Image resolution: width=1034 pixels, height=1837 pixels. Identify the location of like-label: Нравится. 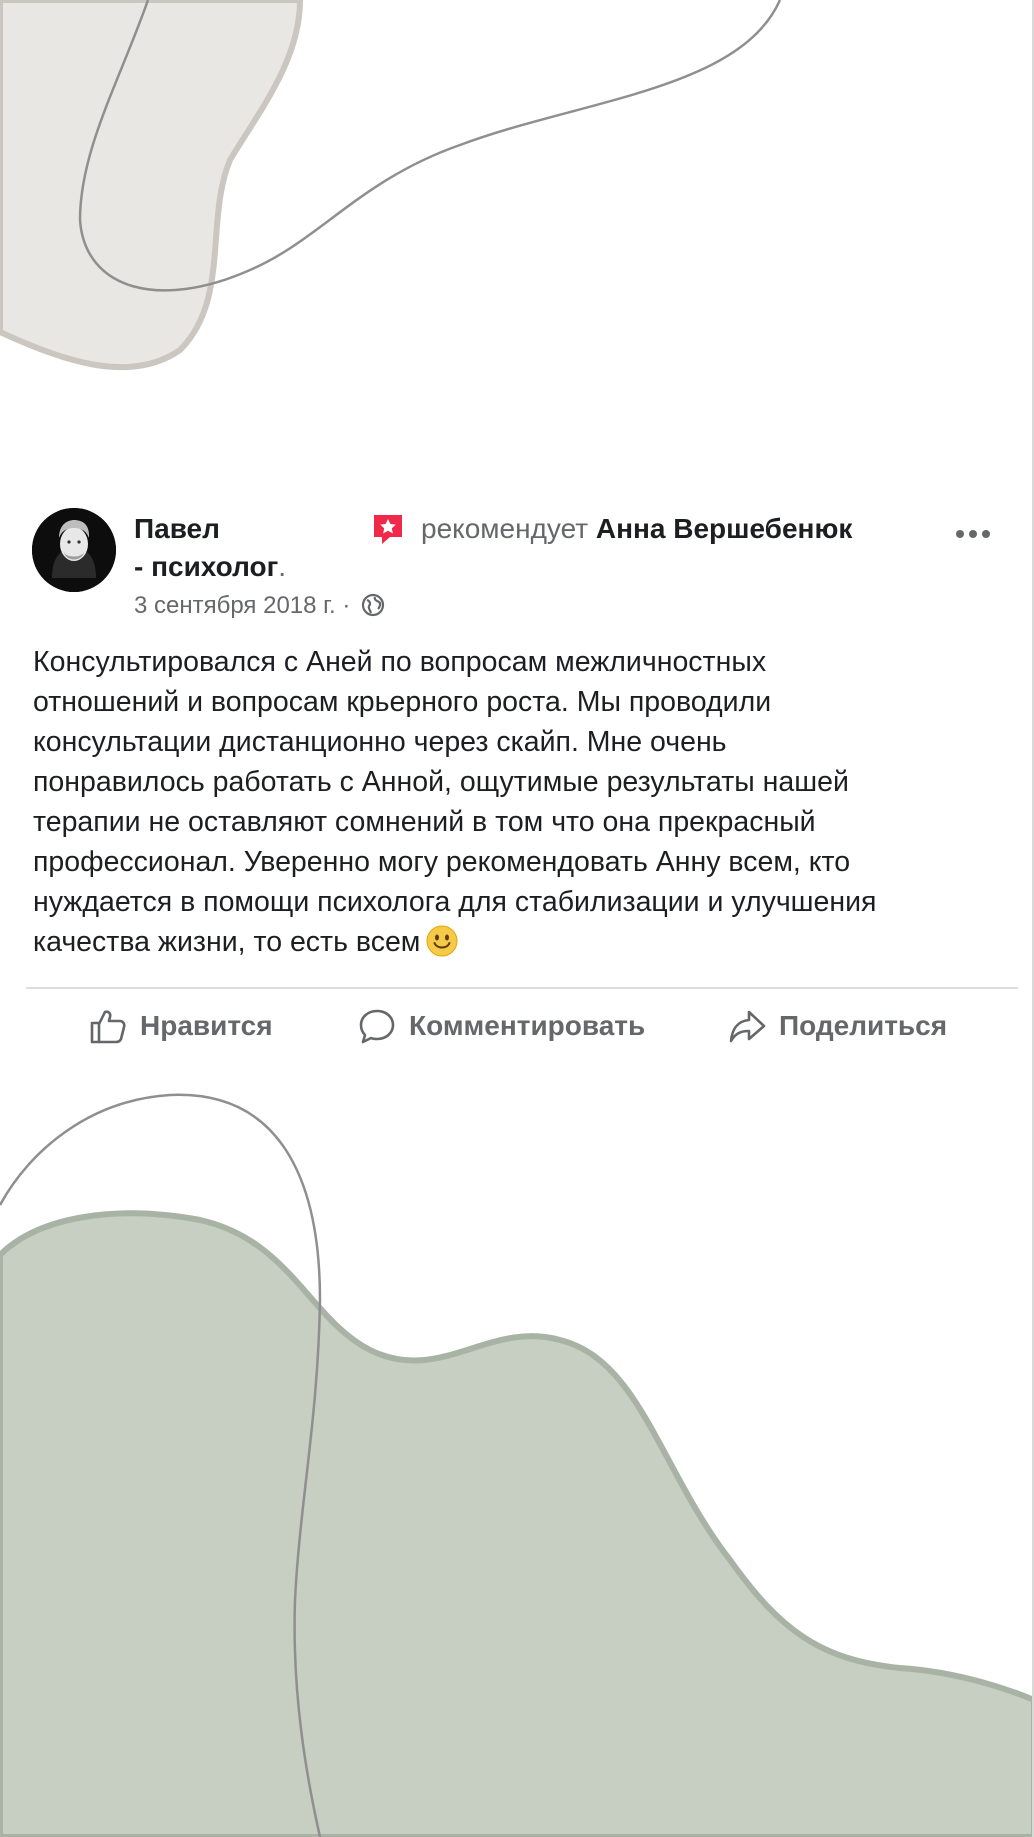
(206, 1025).